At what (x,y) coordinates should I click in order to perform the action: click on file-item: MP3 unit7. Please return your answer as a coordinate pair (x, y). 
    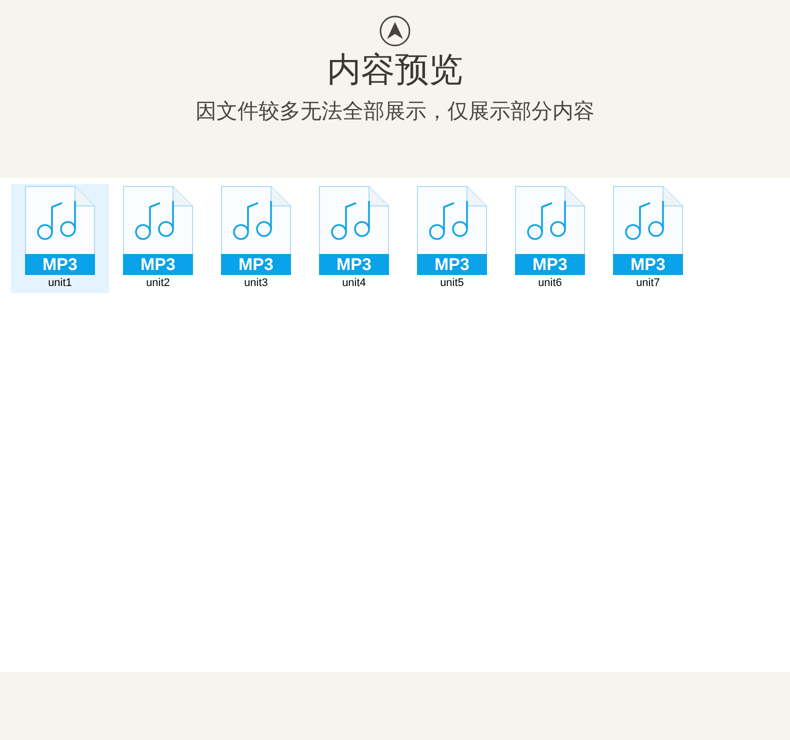
    Looking at the image, I should click on (648, 238).